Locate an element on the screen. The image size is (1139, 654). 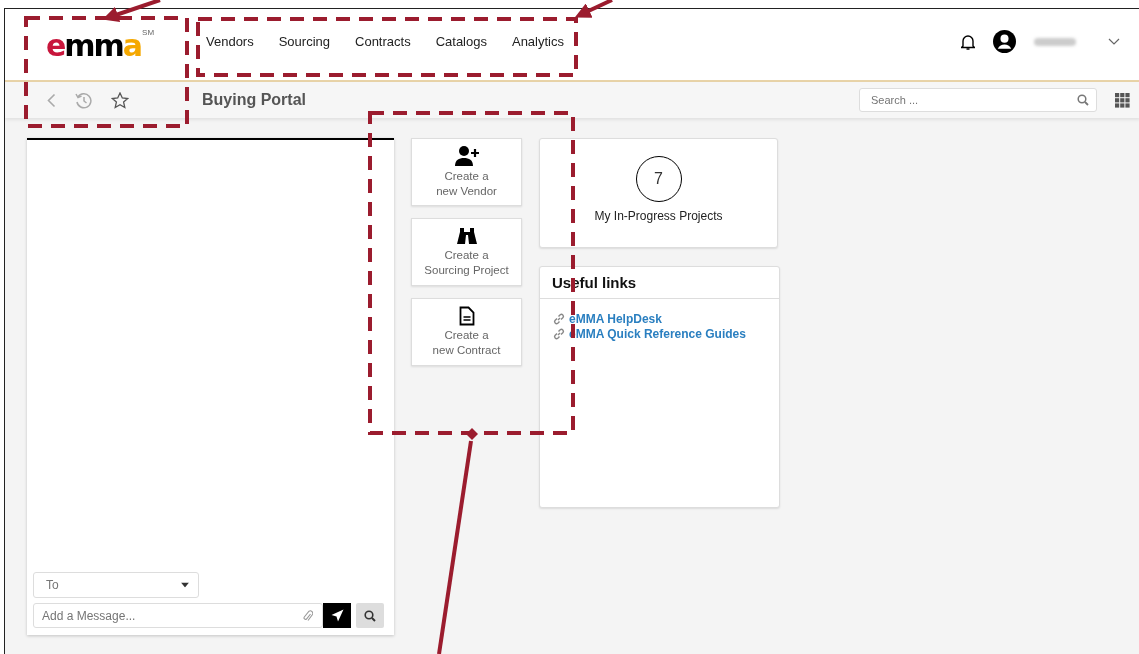
nav-link: Analytics is located at coordinates (537, 41).